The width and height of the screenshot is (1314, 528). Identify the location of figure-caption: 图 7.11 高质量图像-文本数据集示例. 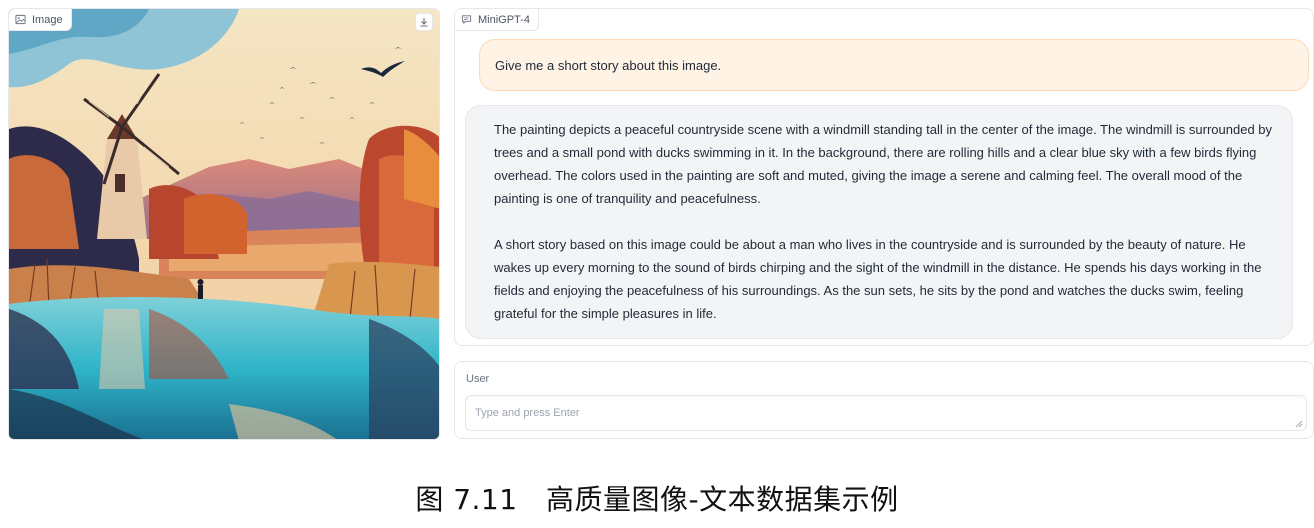
(657, 499).